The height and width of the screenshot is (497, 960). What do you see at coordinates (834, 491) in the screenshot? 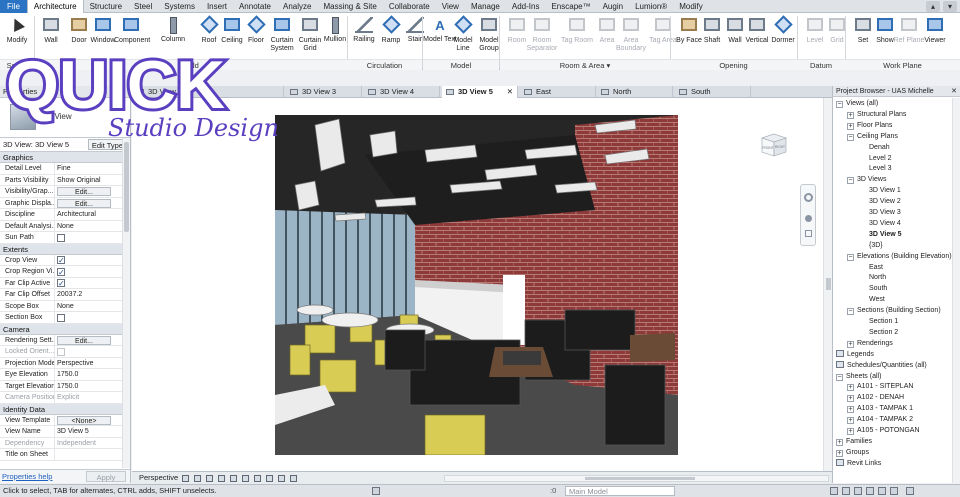
I see `editable-only-icon` at bounding box center [834, 491].